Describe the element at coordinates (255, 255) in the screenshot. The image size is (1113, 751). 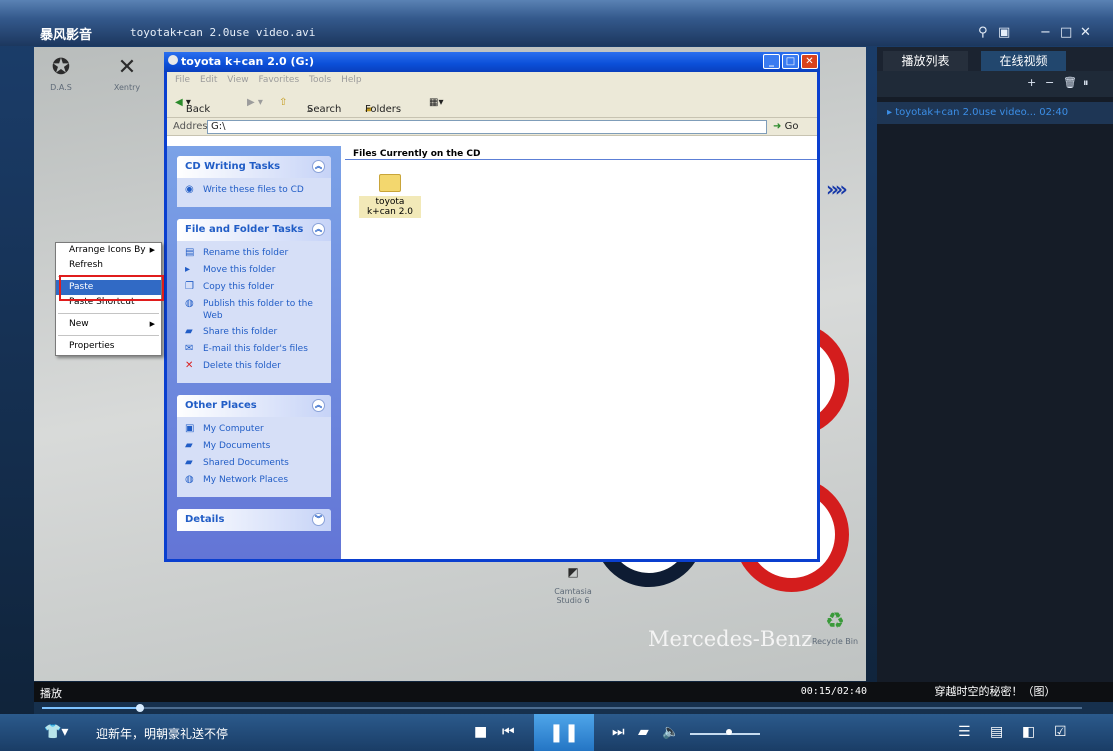
I see `task-rename-folder: ▤ Rename this folder` at that location.